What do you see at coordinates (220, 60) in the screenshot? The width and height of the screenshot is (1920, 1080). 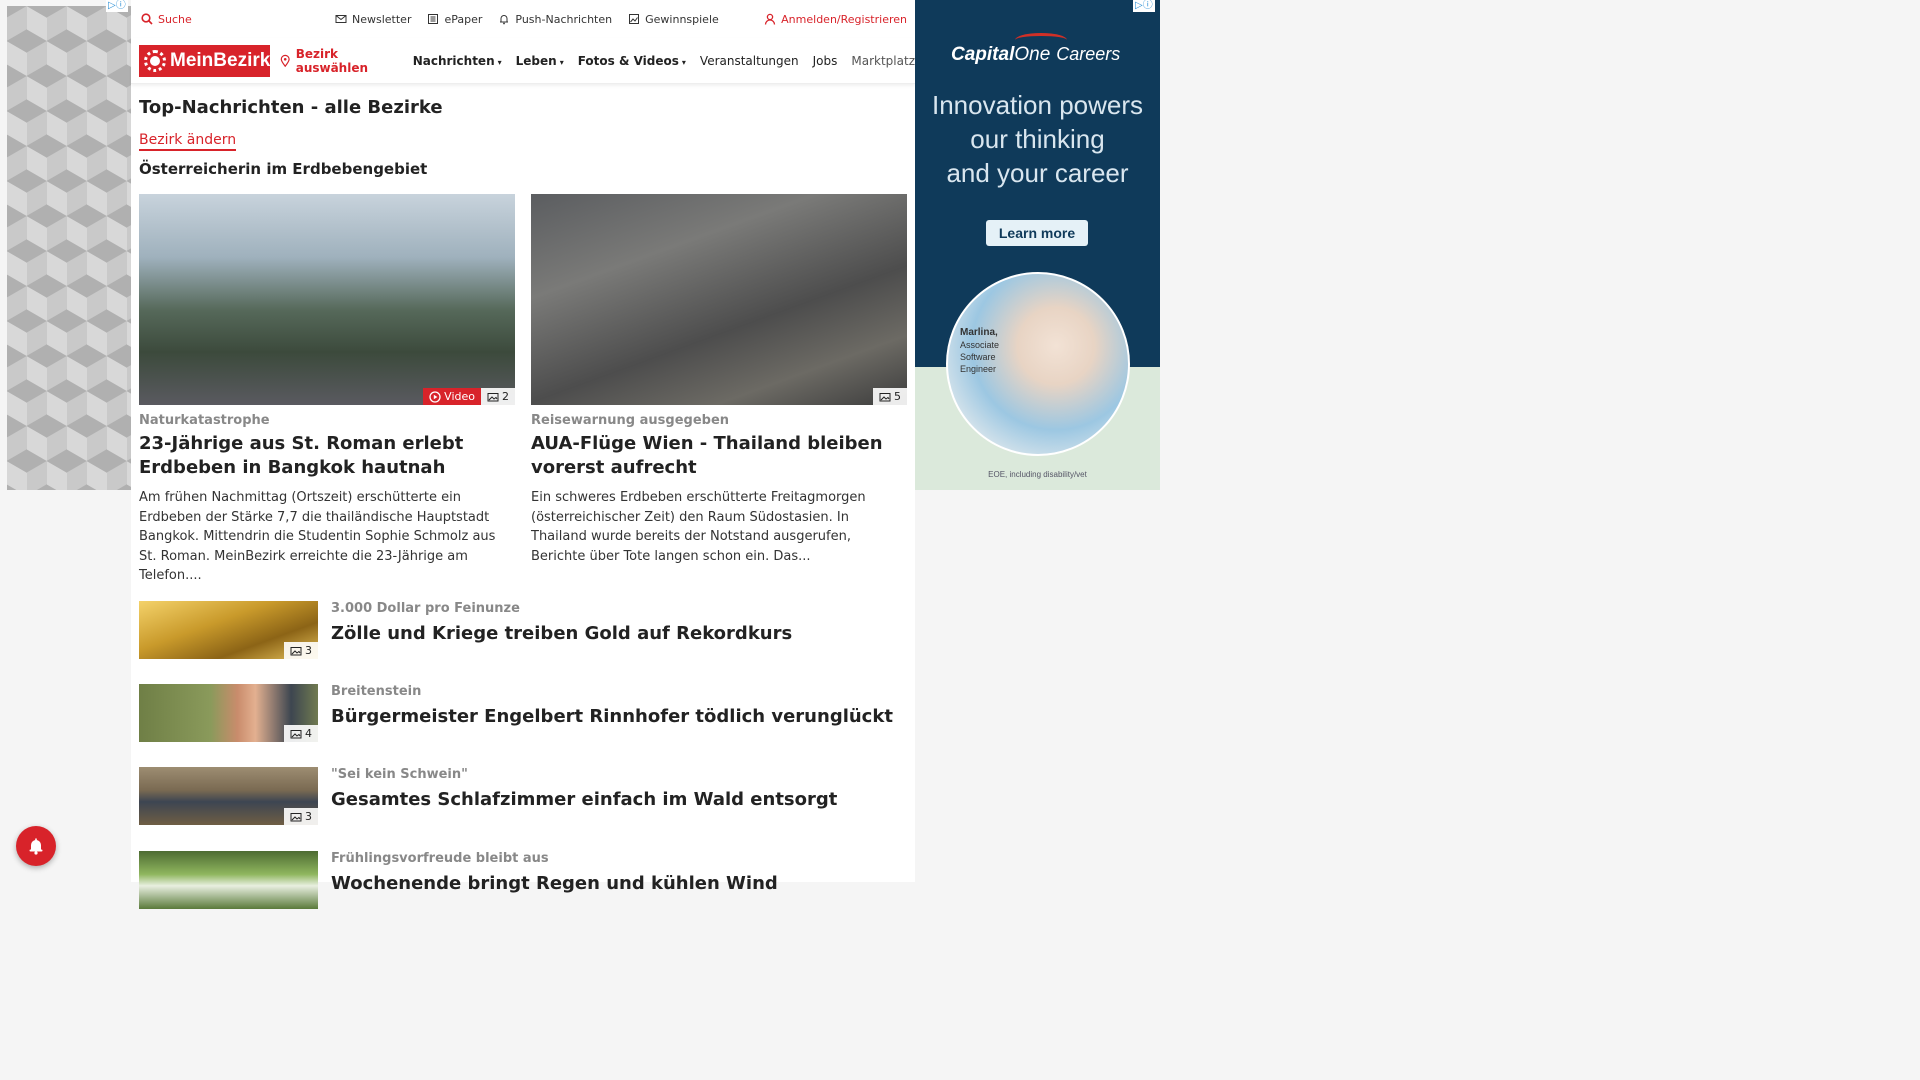 I see `logo-text: MeinBezirk` at bounding box center [220, 60].